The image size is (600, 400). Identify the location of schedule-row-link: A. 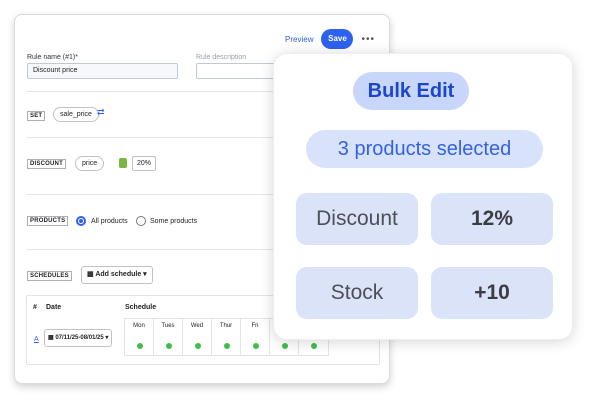
(36, 339).